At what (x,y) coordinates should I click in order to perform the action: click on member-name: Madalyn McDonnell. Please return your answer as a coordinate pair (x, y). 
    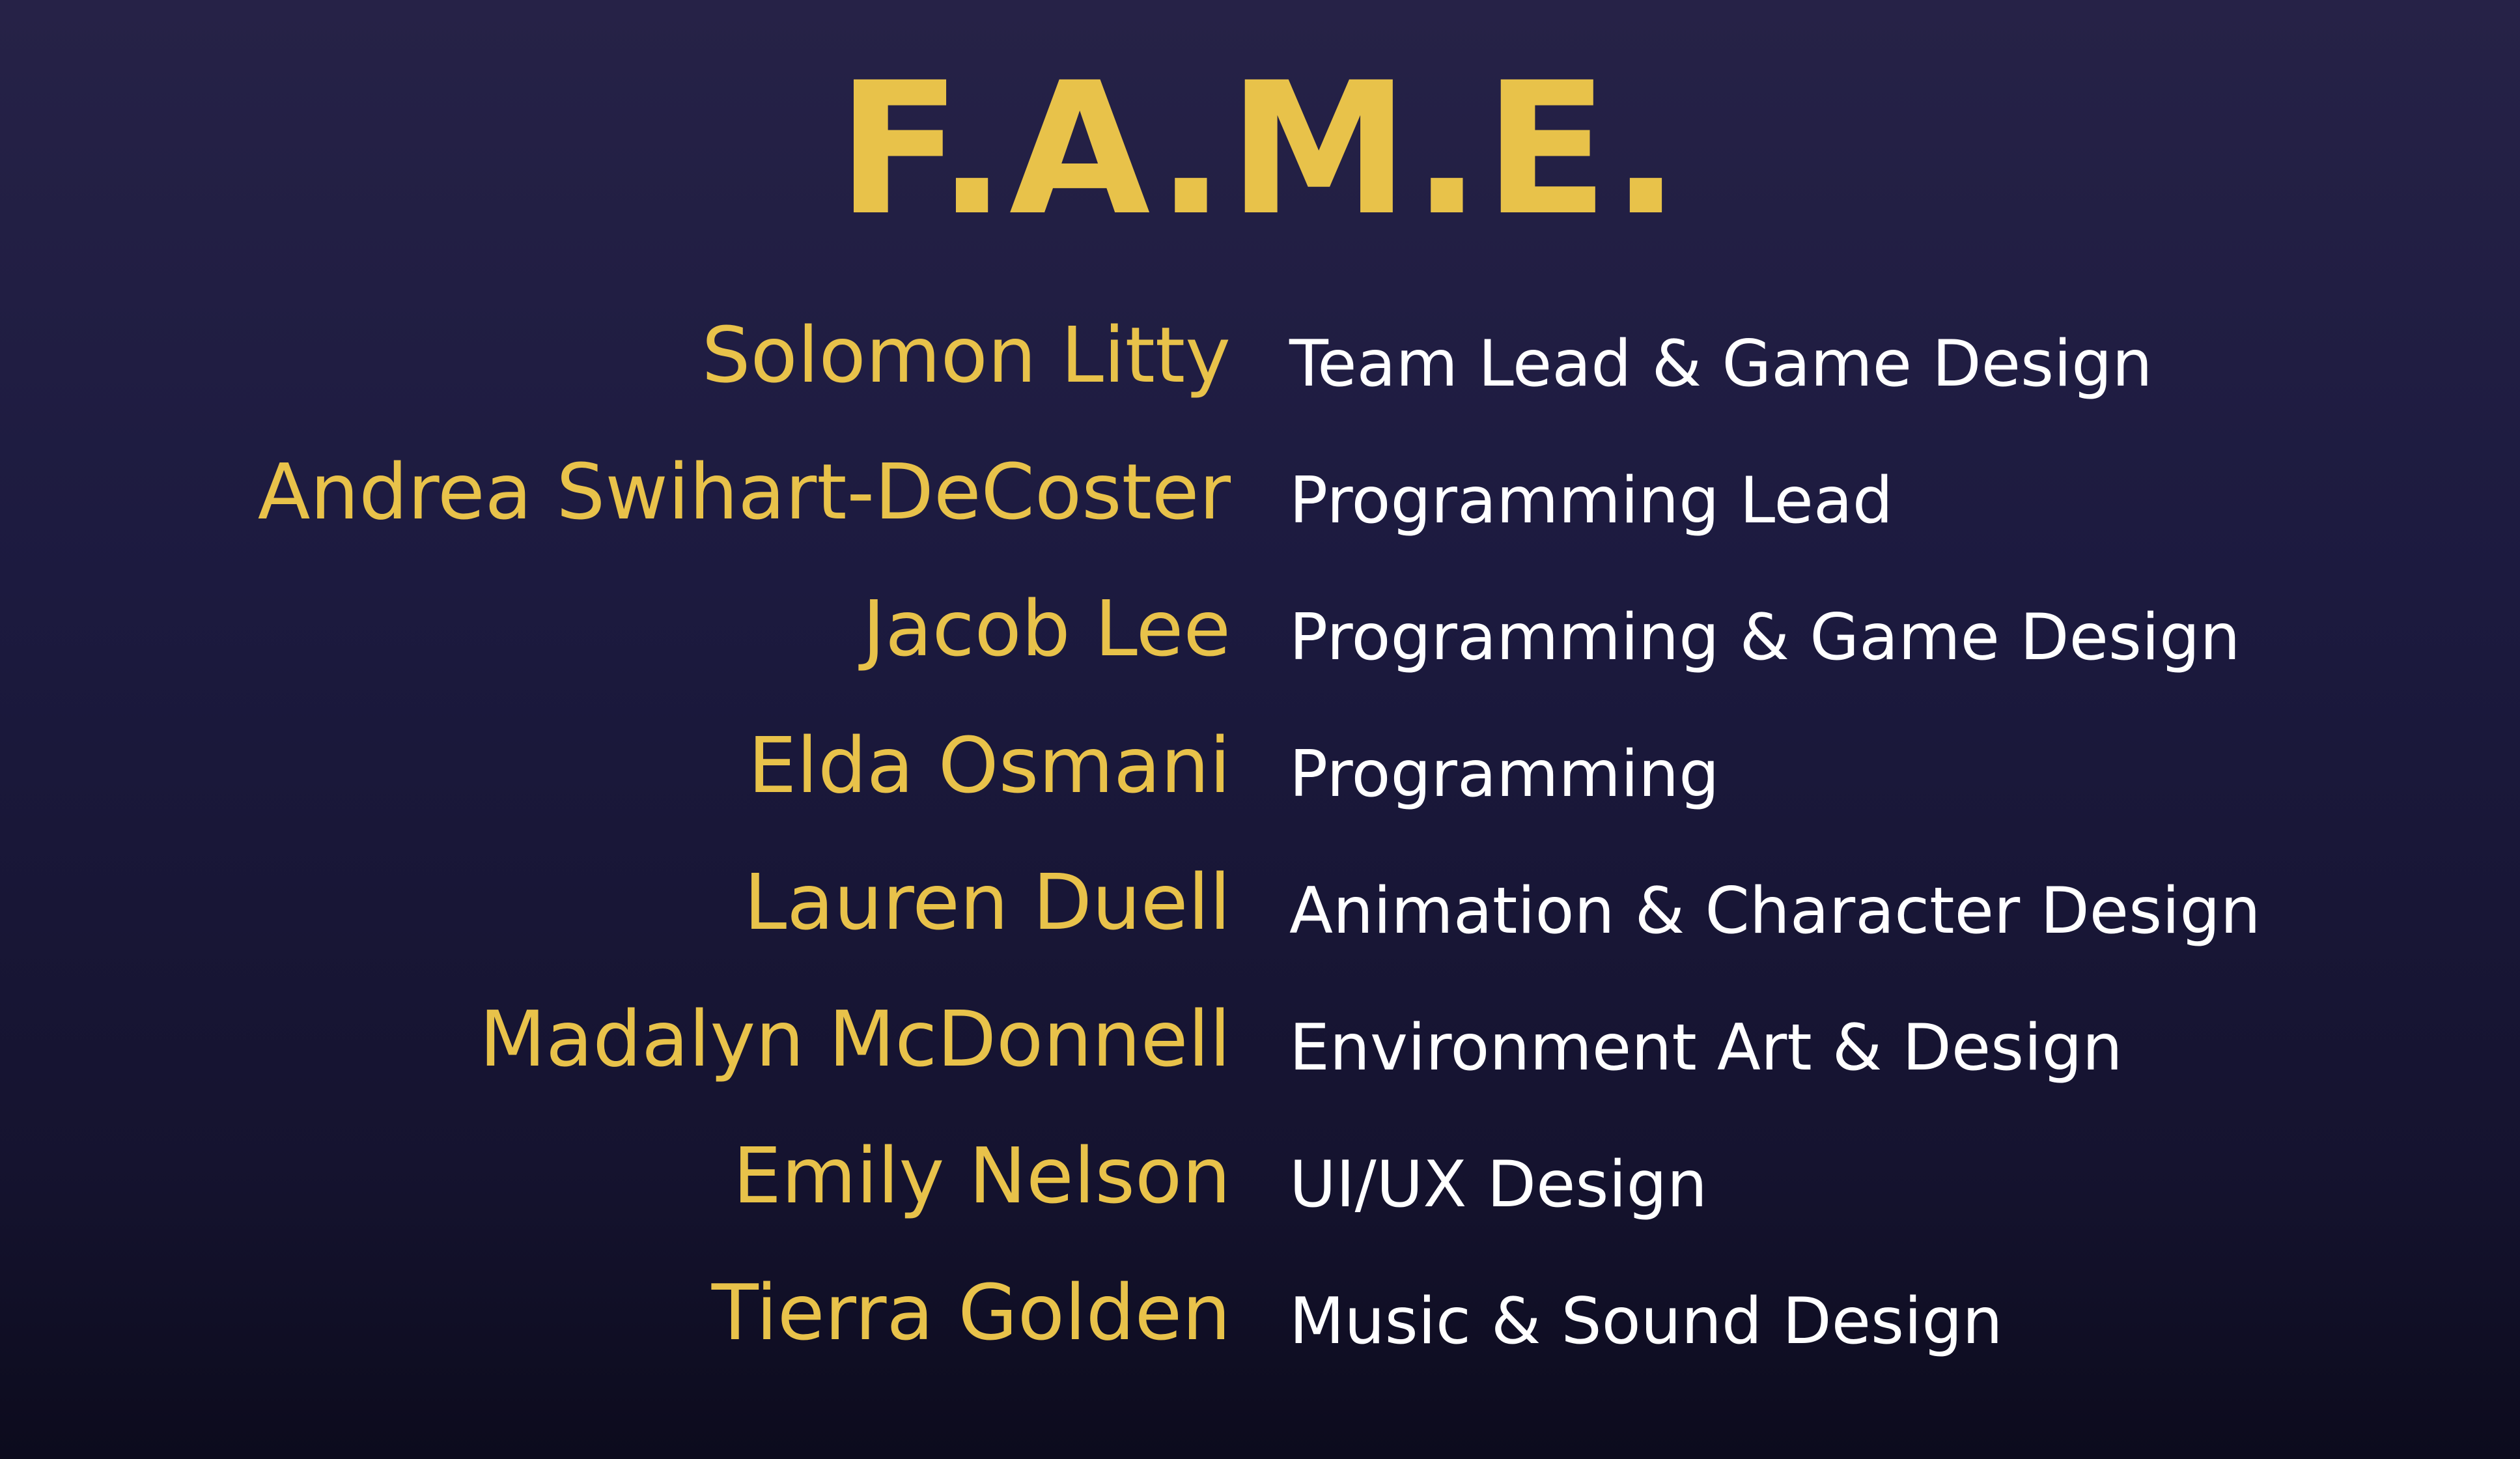
    Looking at the image, I should click on (855, 1039).